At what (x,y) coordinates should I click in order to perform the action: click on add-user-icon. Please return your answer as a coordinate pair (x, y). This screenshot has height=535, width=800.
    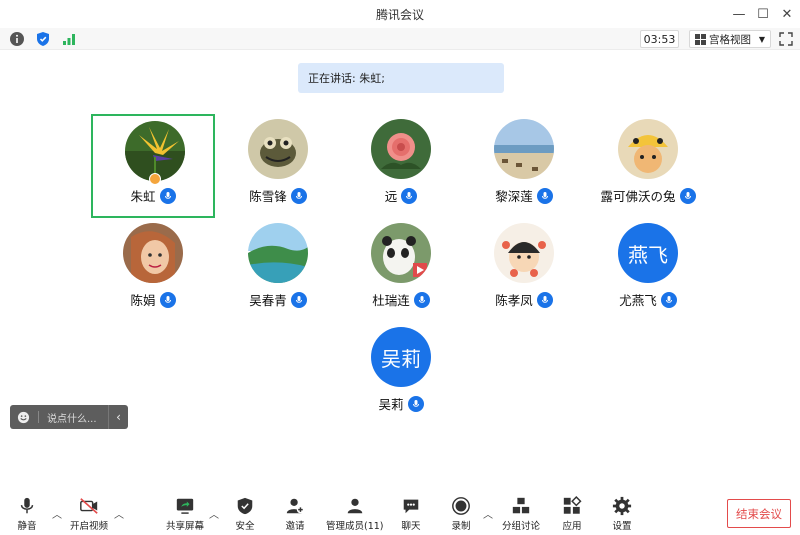
    Looking at the image, I should click on (295, 506).